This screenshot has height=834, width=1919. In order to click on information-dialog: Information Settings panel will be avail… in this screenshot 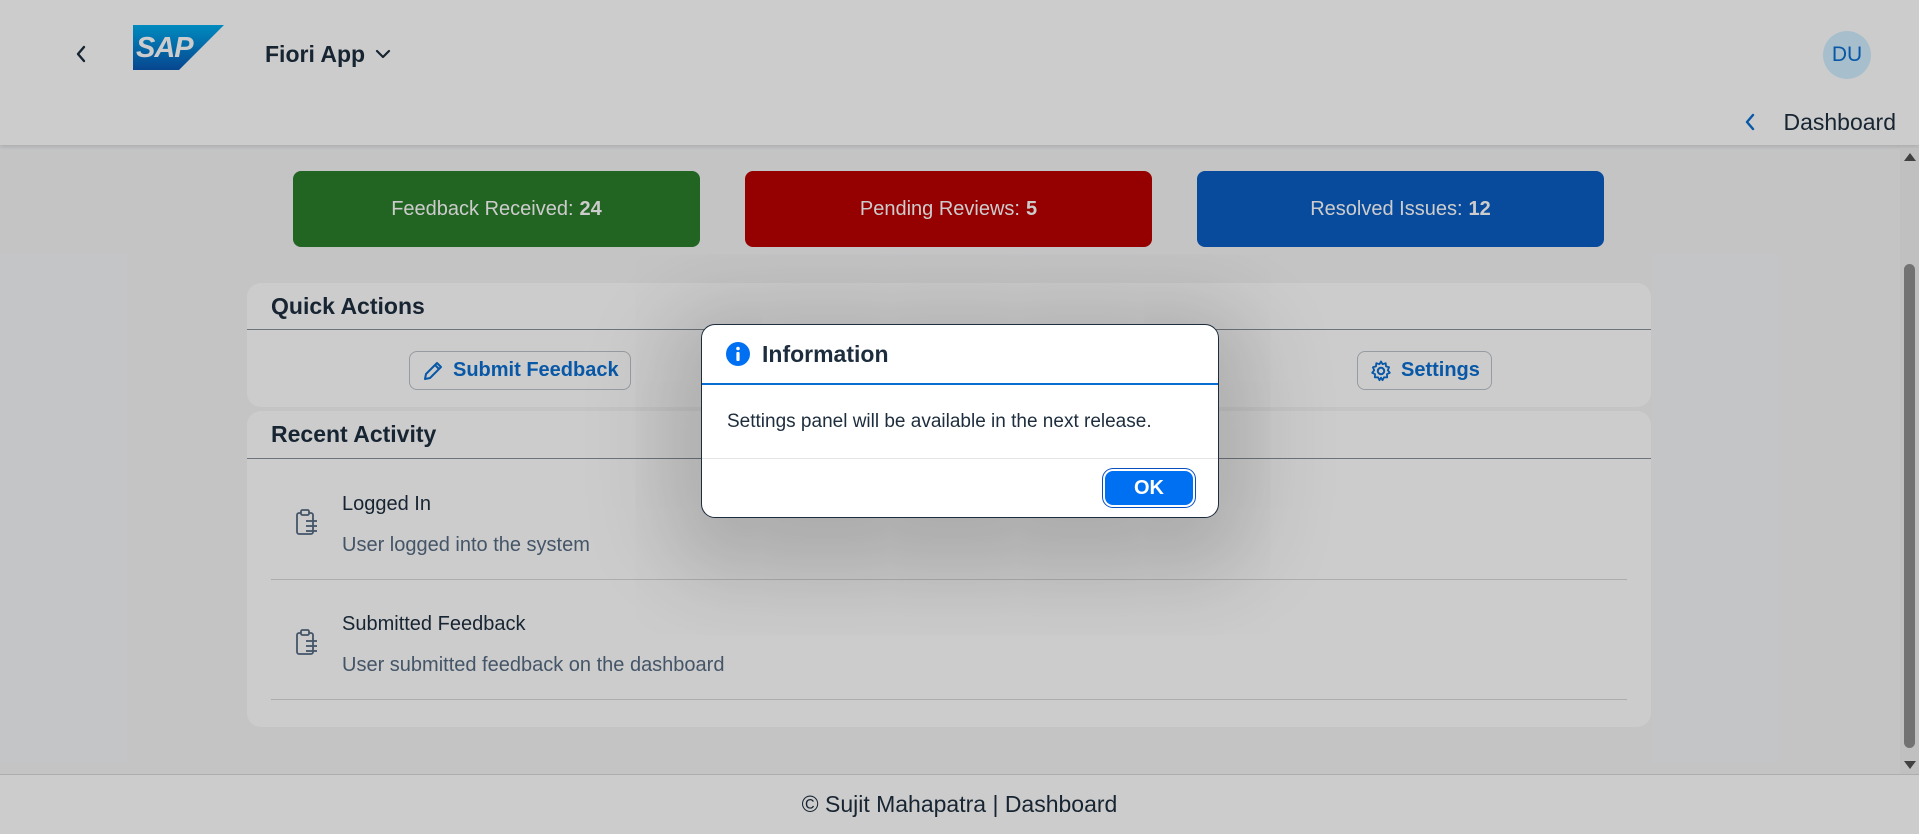, I will do `click(960, 421)`.